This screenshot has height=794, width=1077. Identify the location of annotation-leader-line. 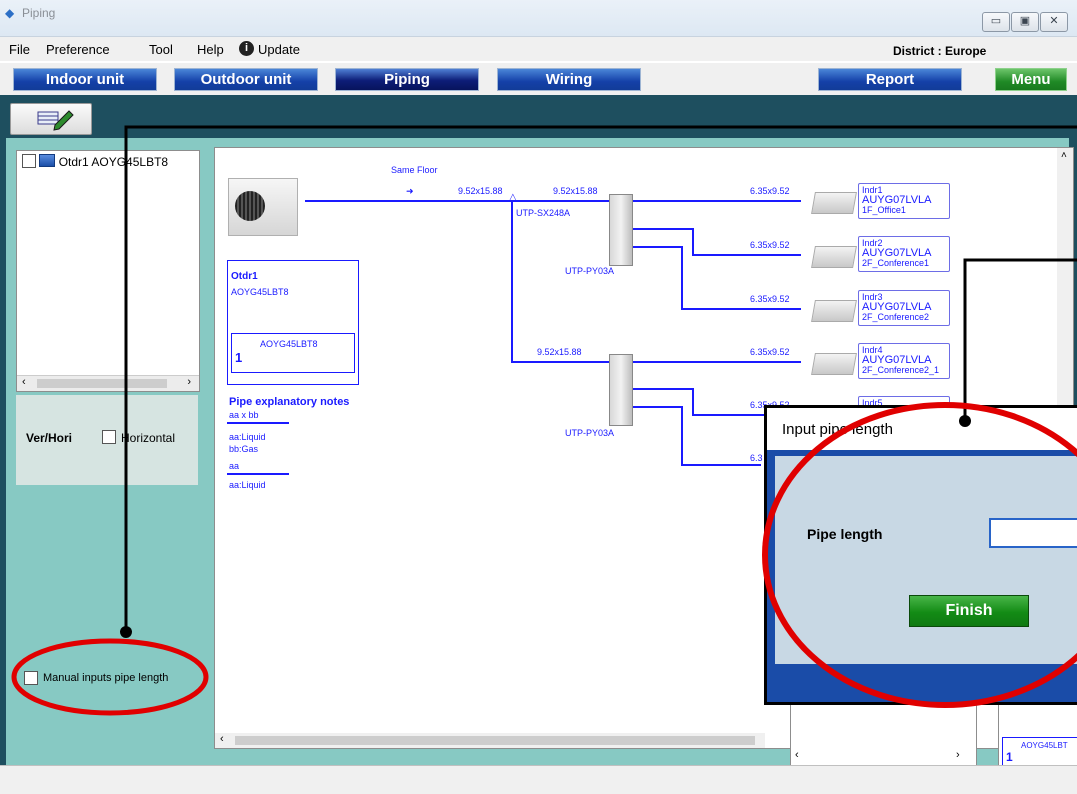
(1018, 342).